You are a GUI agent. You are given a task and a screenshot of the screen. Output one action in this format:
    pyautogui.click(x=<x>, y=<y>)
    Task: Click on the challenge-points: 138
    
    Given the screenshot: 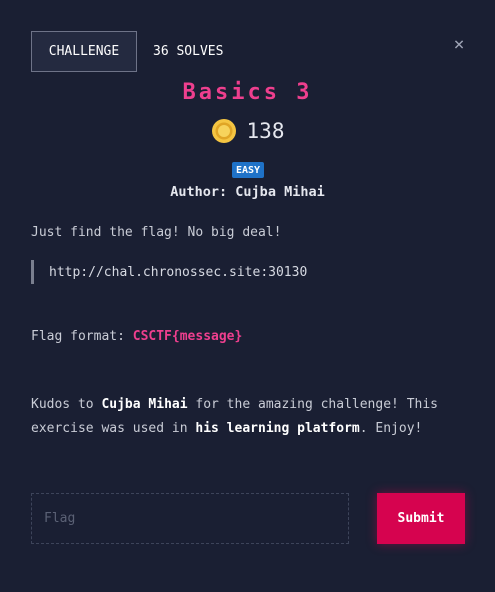 What is the action you would take?
    pyautogui.click(x=247, y=131)
    